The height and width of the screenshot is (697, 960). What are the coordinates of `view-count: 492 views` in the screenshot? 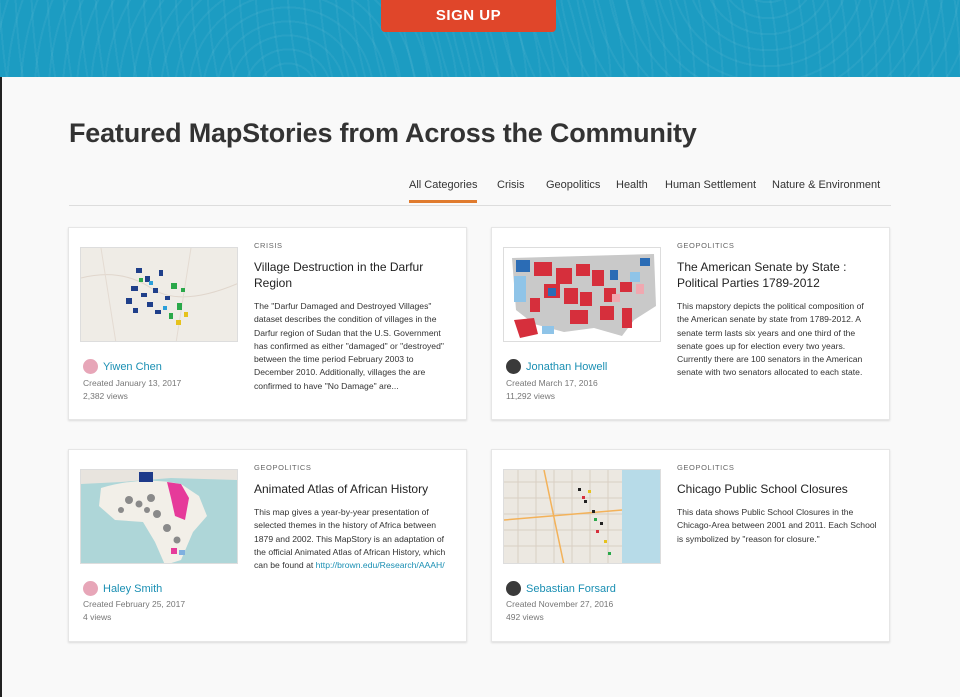 It's located at (525, 617).